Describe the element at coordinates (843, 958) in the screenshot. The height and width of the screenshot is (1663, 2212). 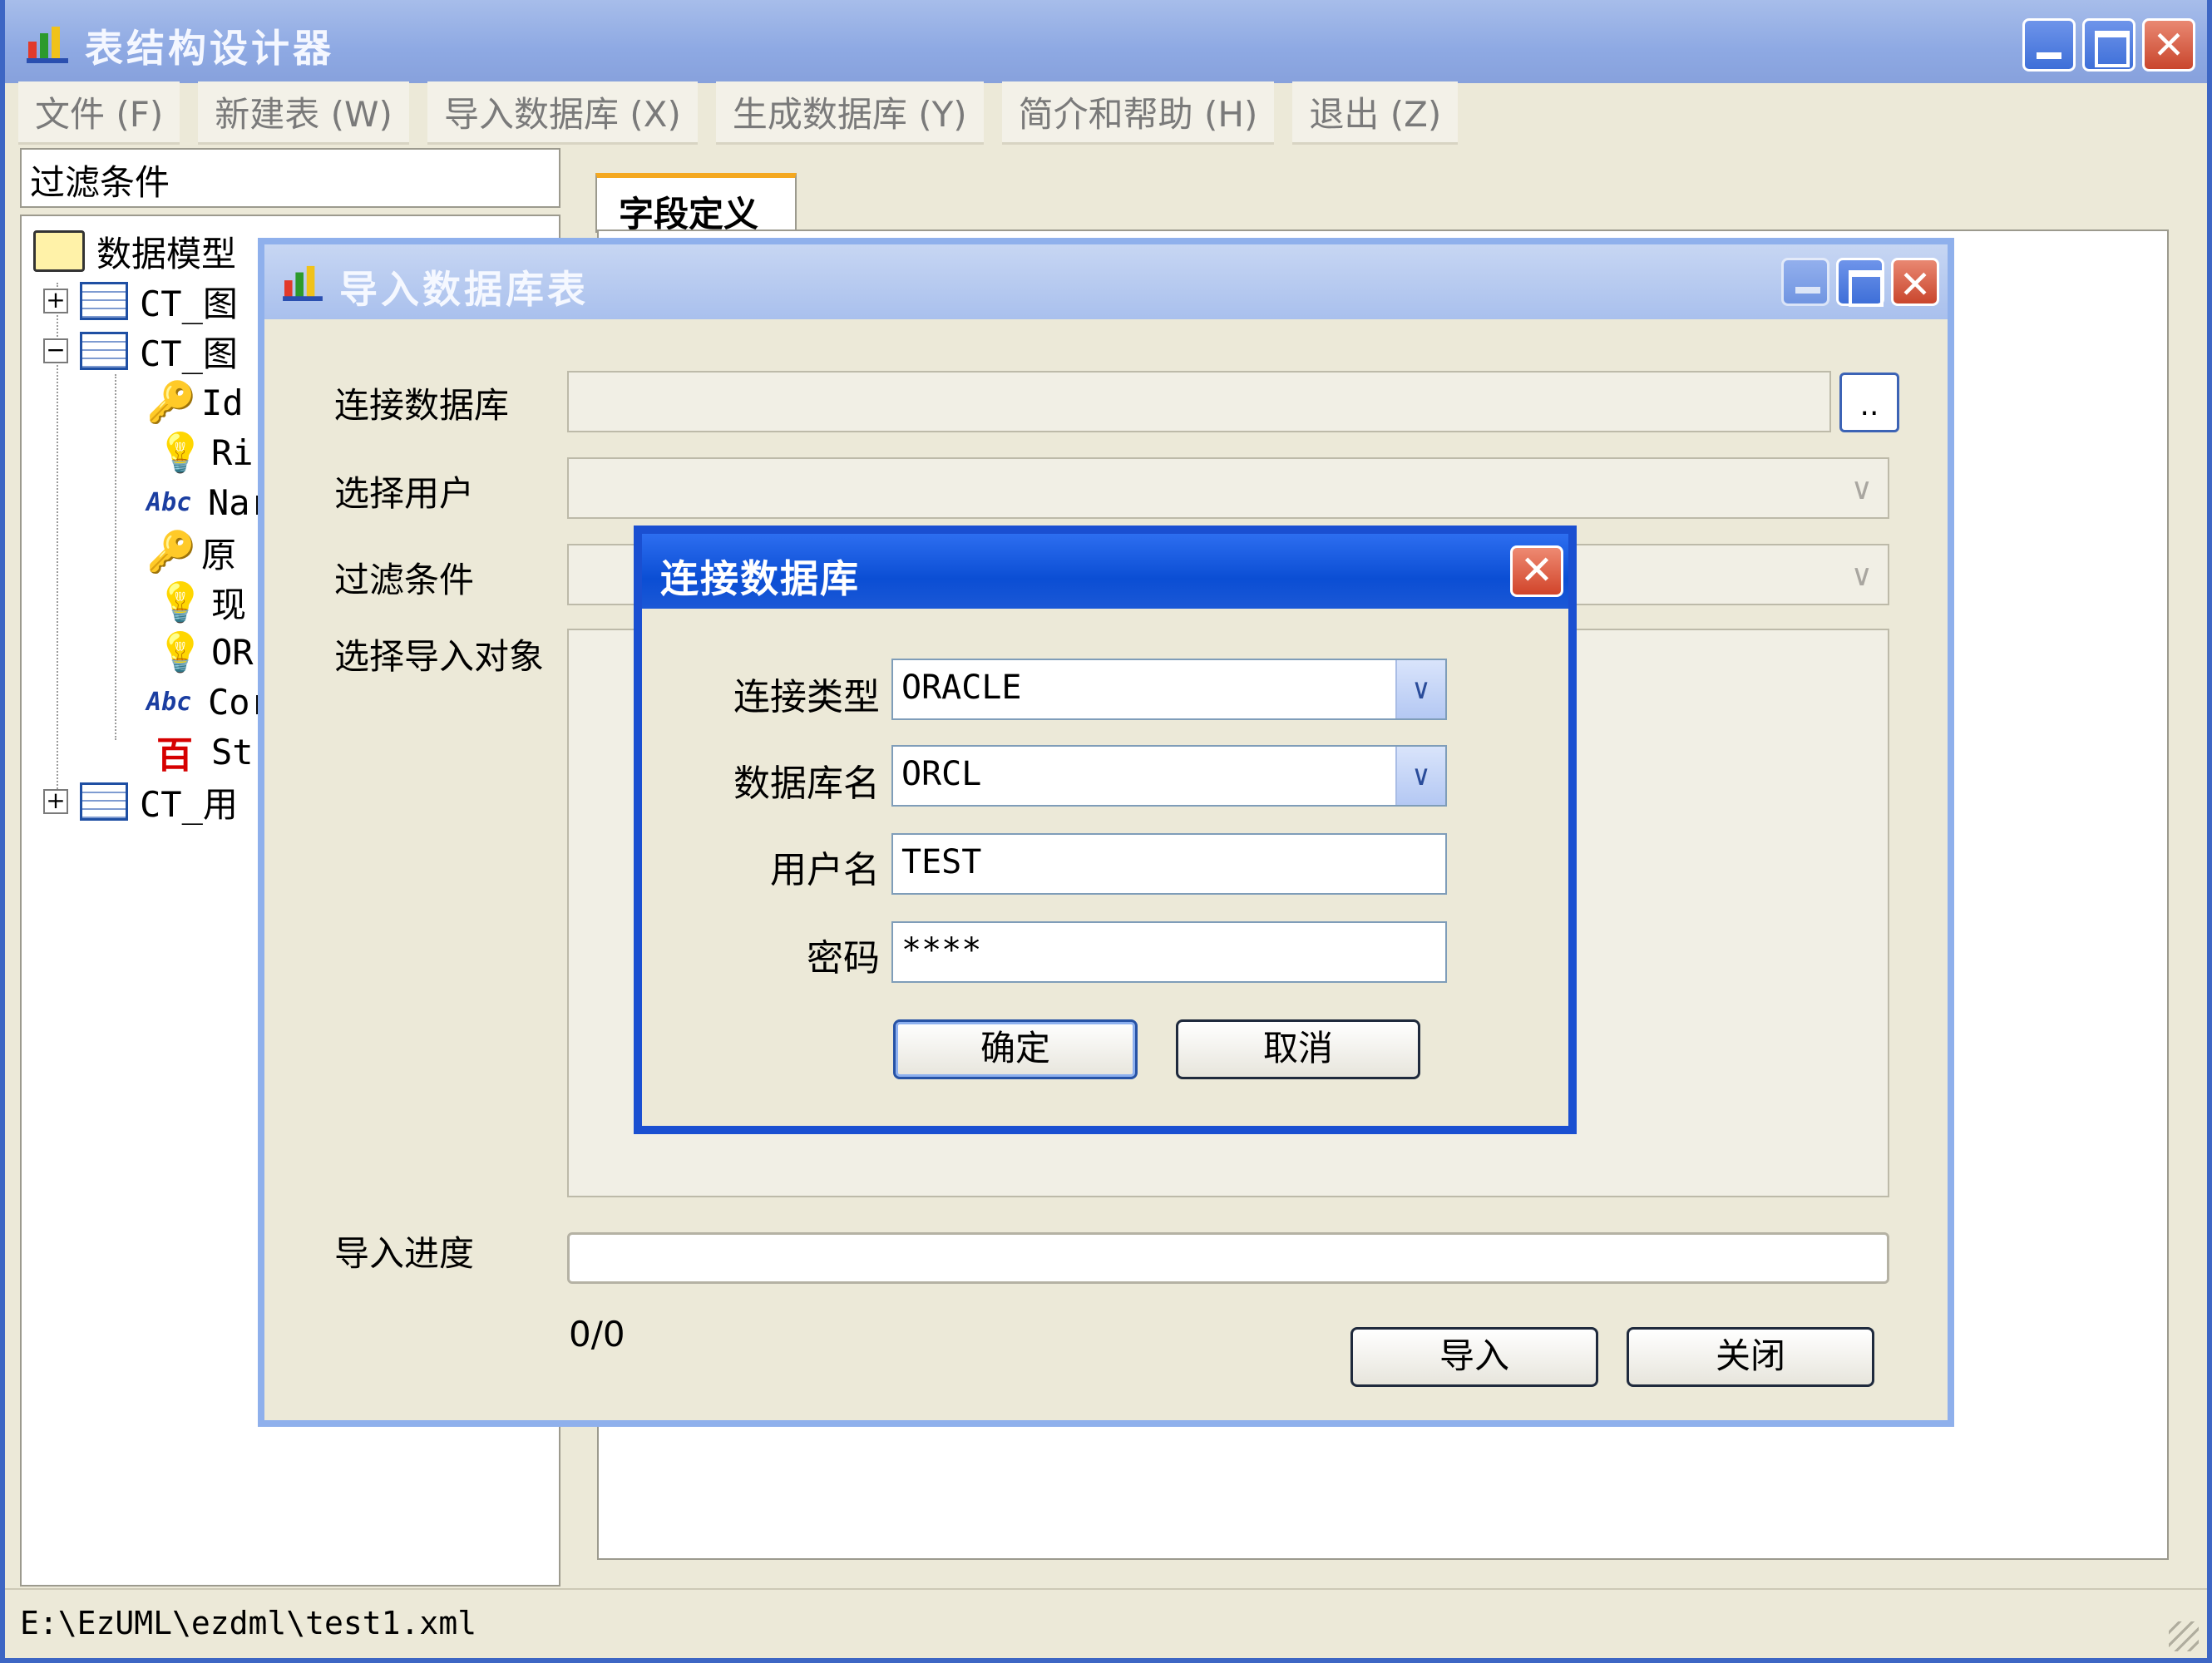
I see `password-label: 密码` at that location.